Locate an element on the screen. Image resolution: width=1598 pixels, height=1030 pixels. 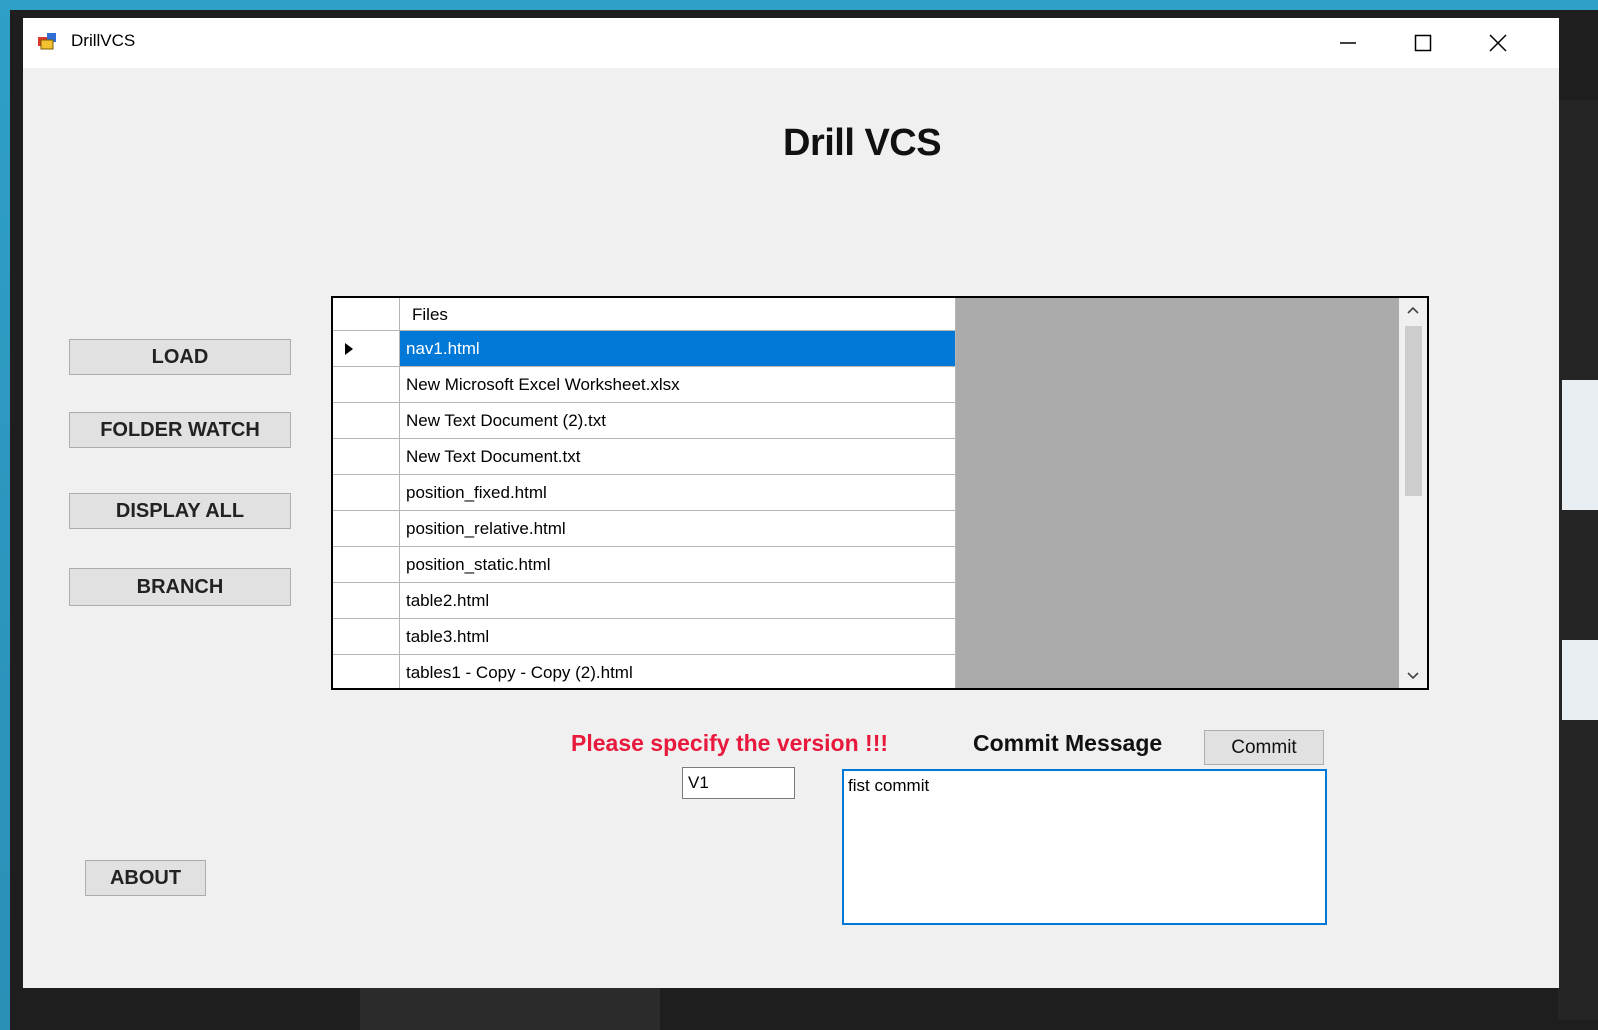
table-row: table3.html is located at coordinates (644, 637).